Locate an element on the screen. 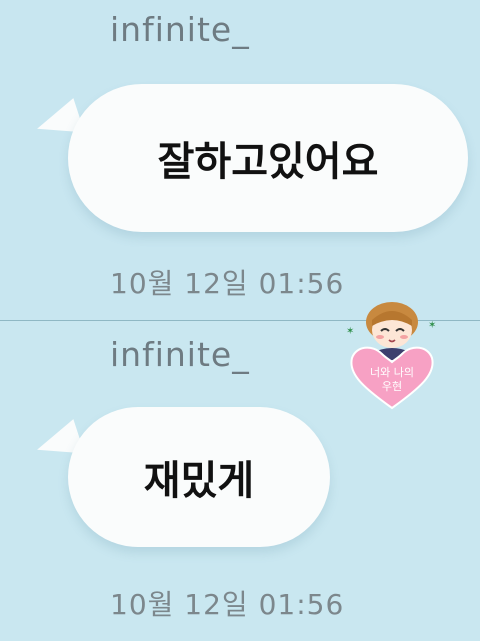 The image size is (480, 641). message-text: 재밌게 is located at coordinates (199, 481).